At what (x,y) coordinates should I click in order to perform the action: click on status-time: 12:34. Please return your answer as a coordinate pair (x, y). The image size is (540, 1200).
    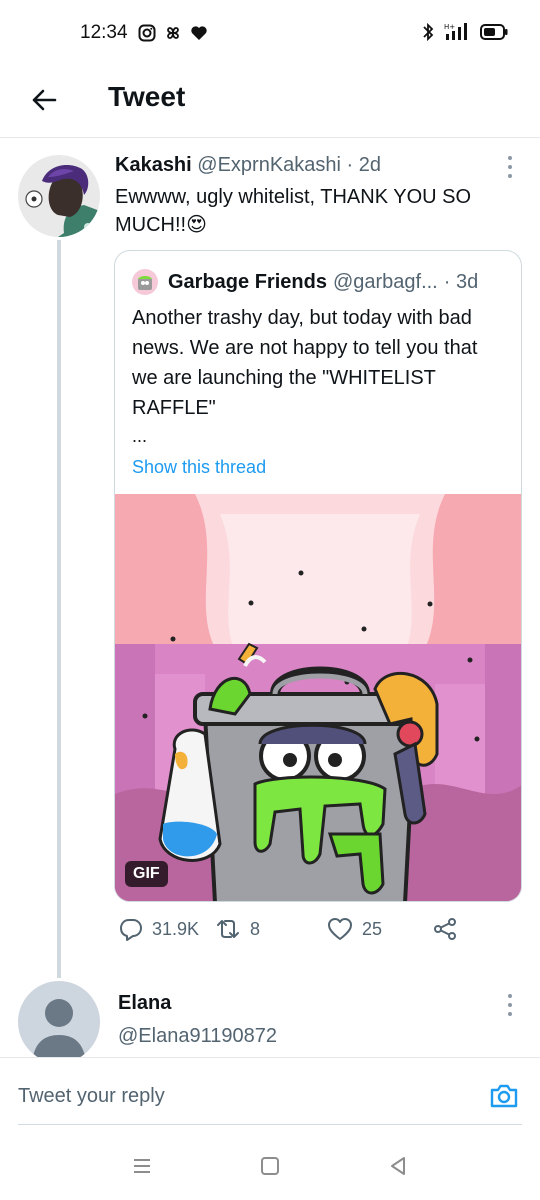
    Looking at the image, I should click on (104, 32).